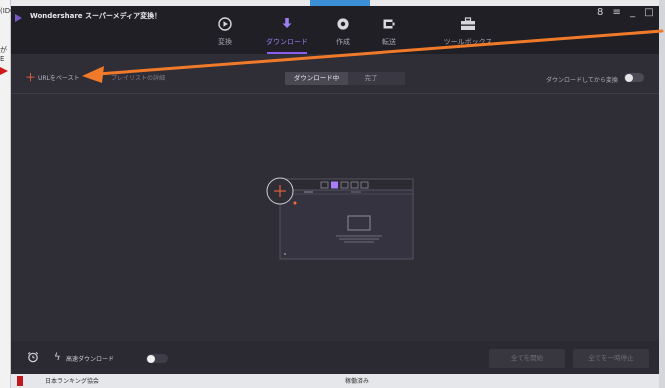  What do you see at coordinates (662, 194) in the screenshot?
I see `desktop-right-edge` at bounding box center [662, 194].